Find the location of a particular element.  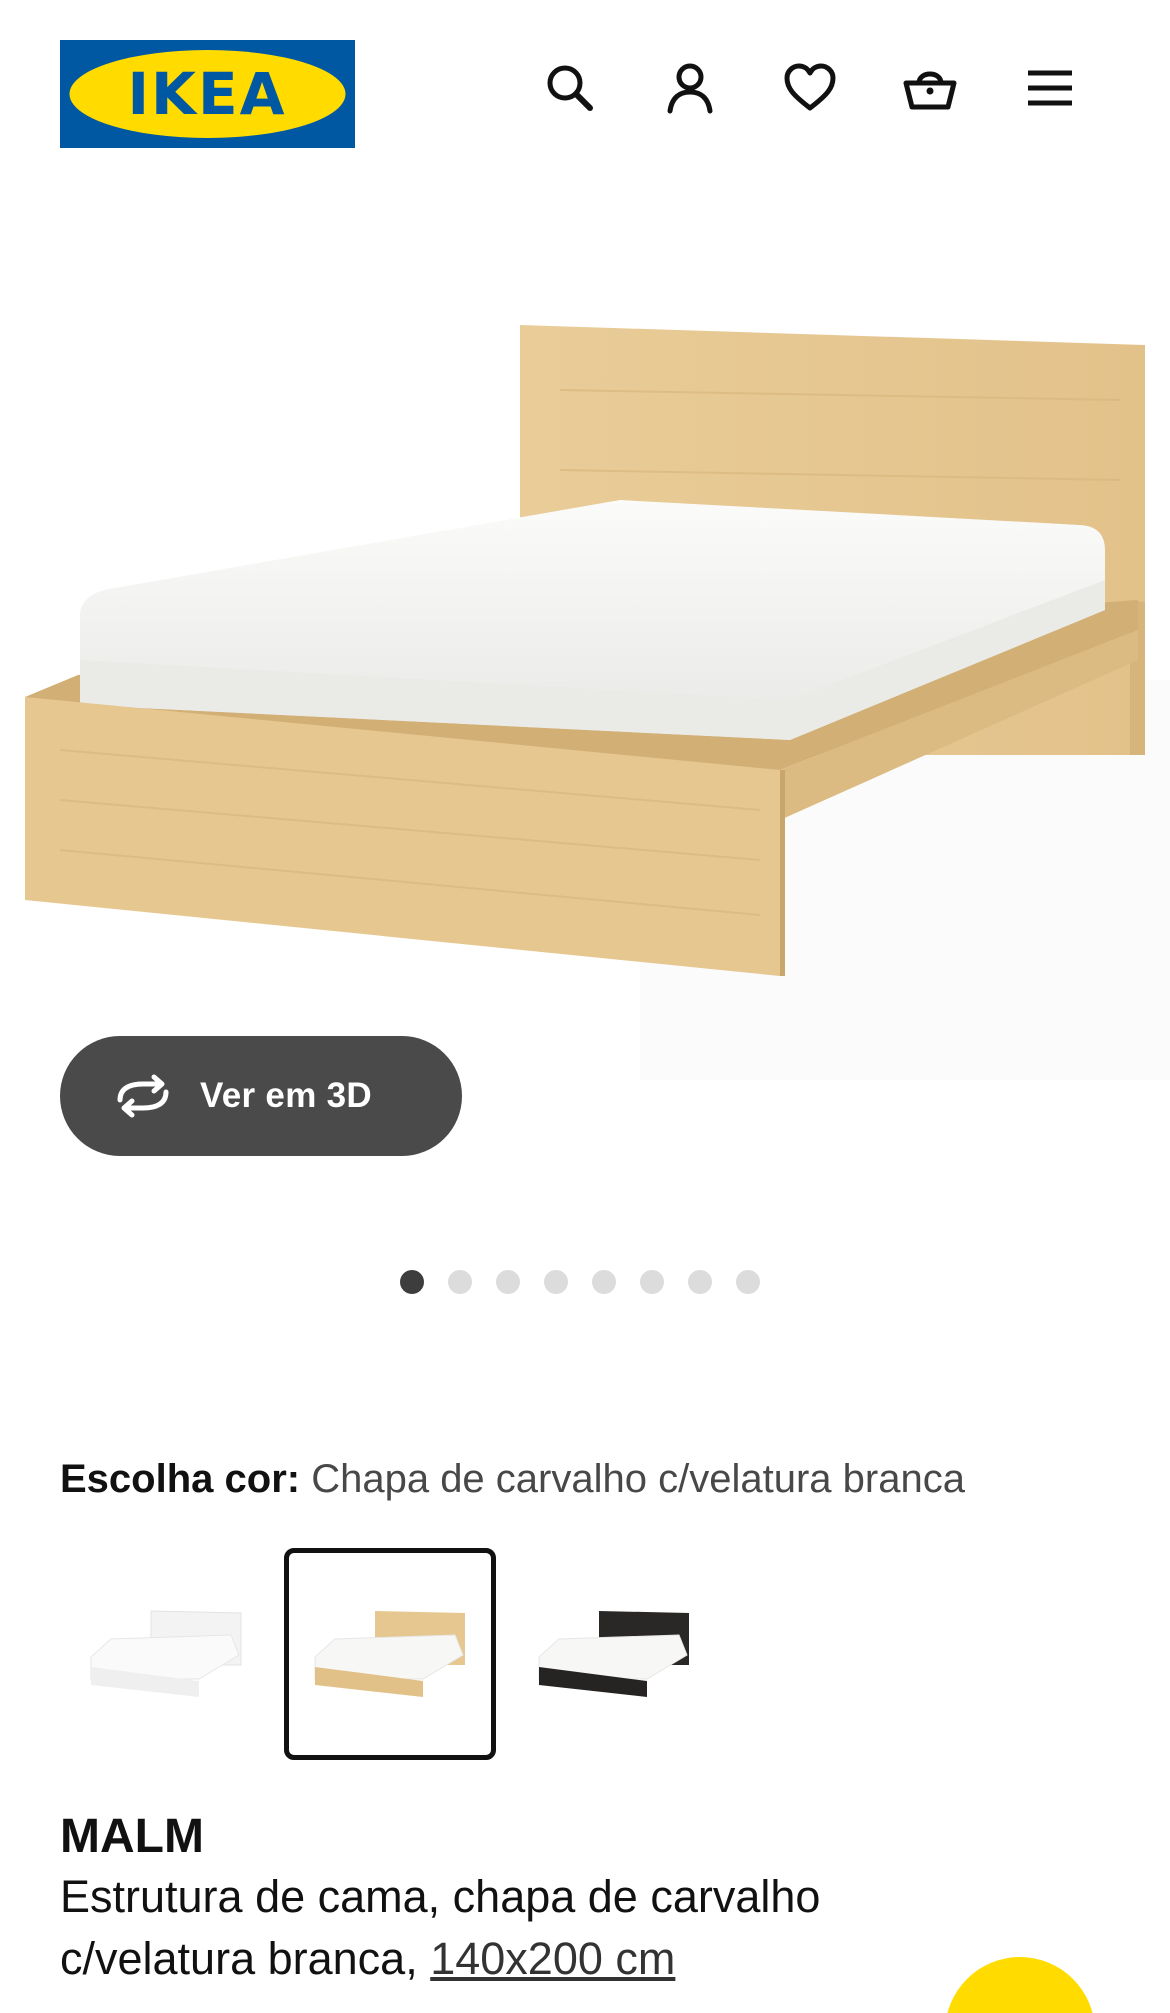

swatch-black-brown is located at coordinates (614, 1654).